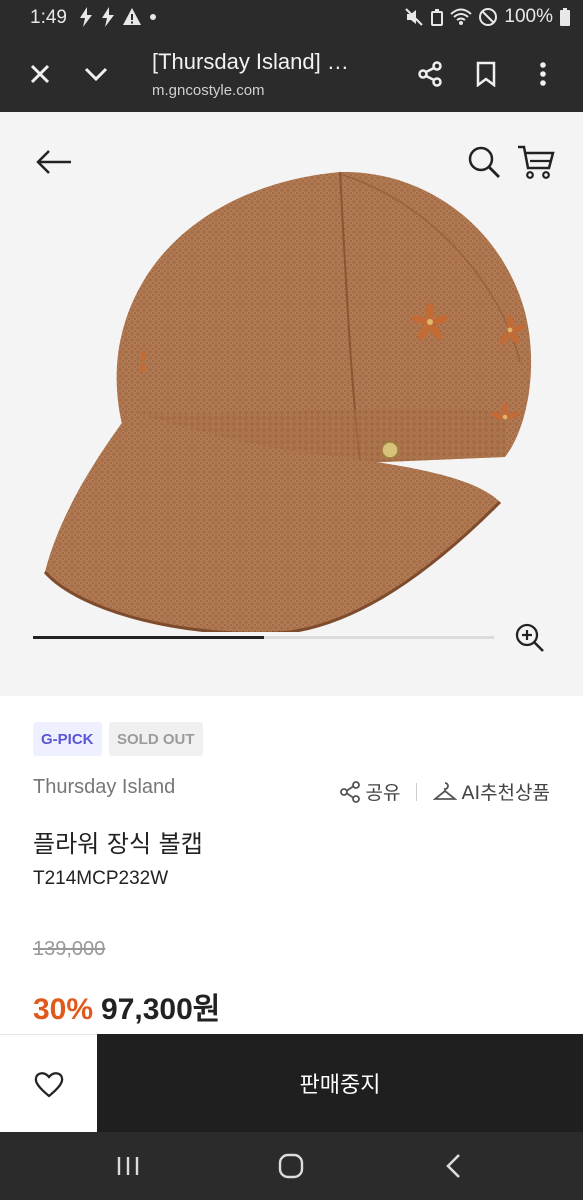  Describe the element at coordinates (437, 17) in the screenshot. I see `lock-battery-icon` at that location.